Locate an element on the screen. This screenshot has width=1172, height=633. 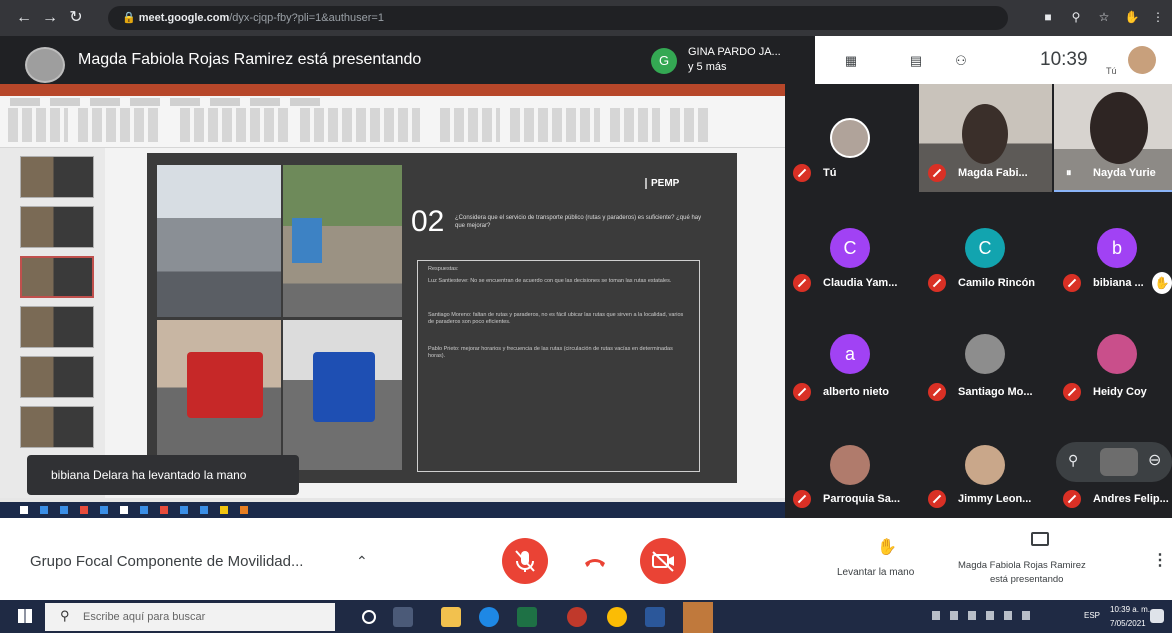
remove-icon: ⊖ is located at coordinates (1154, 460).